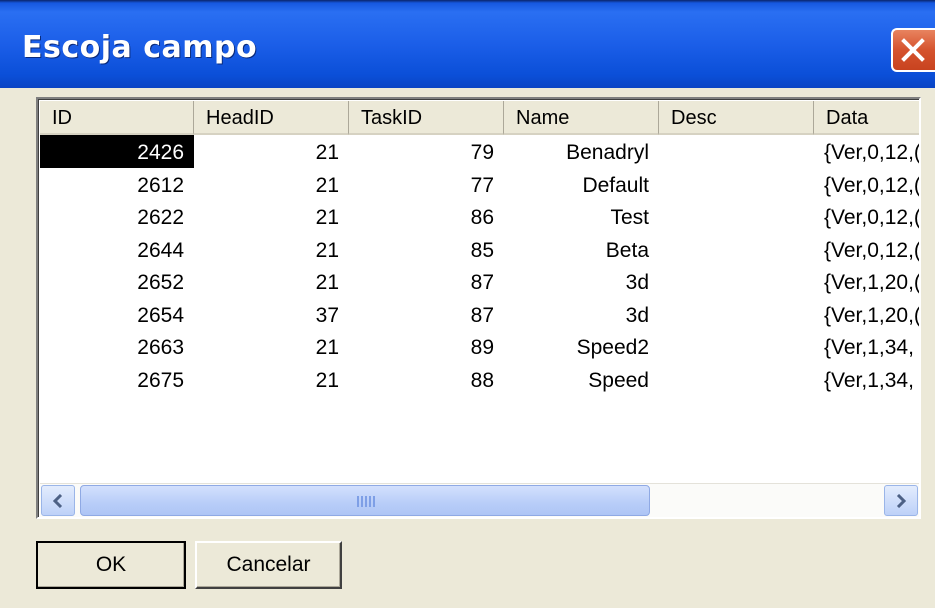  I want to click on cell-taskid: 89, so click(482, 347).